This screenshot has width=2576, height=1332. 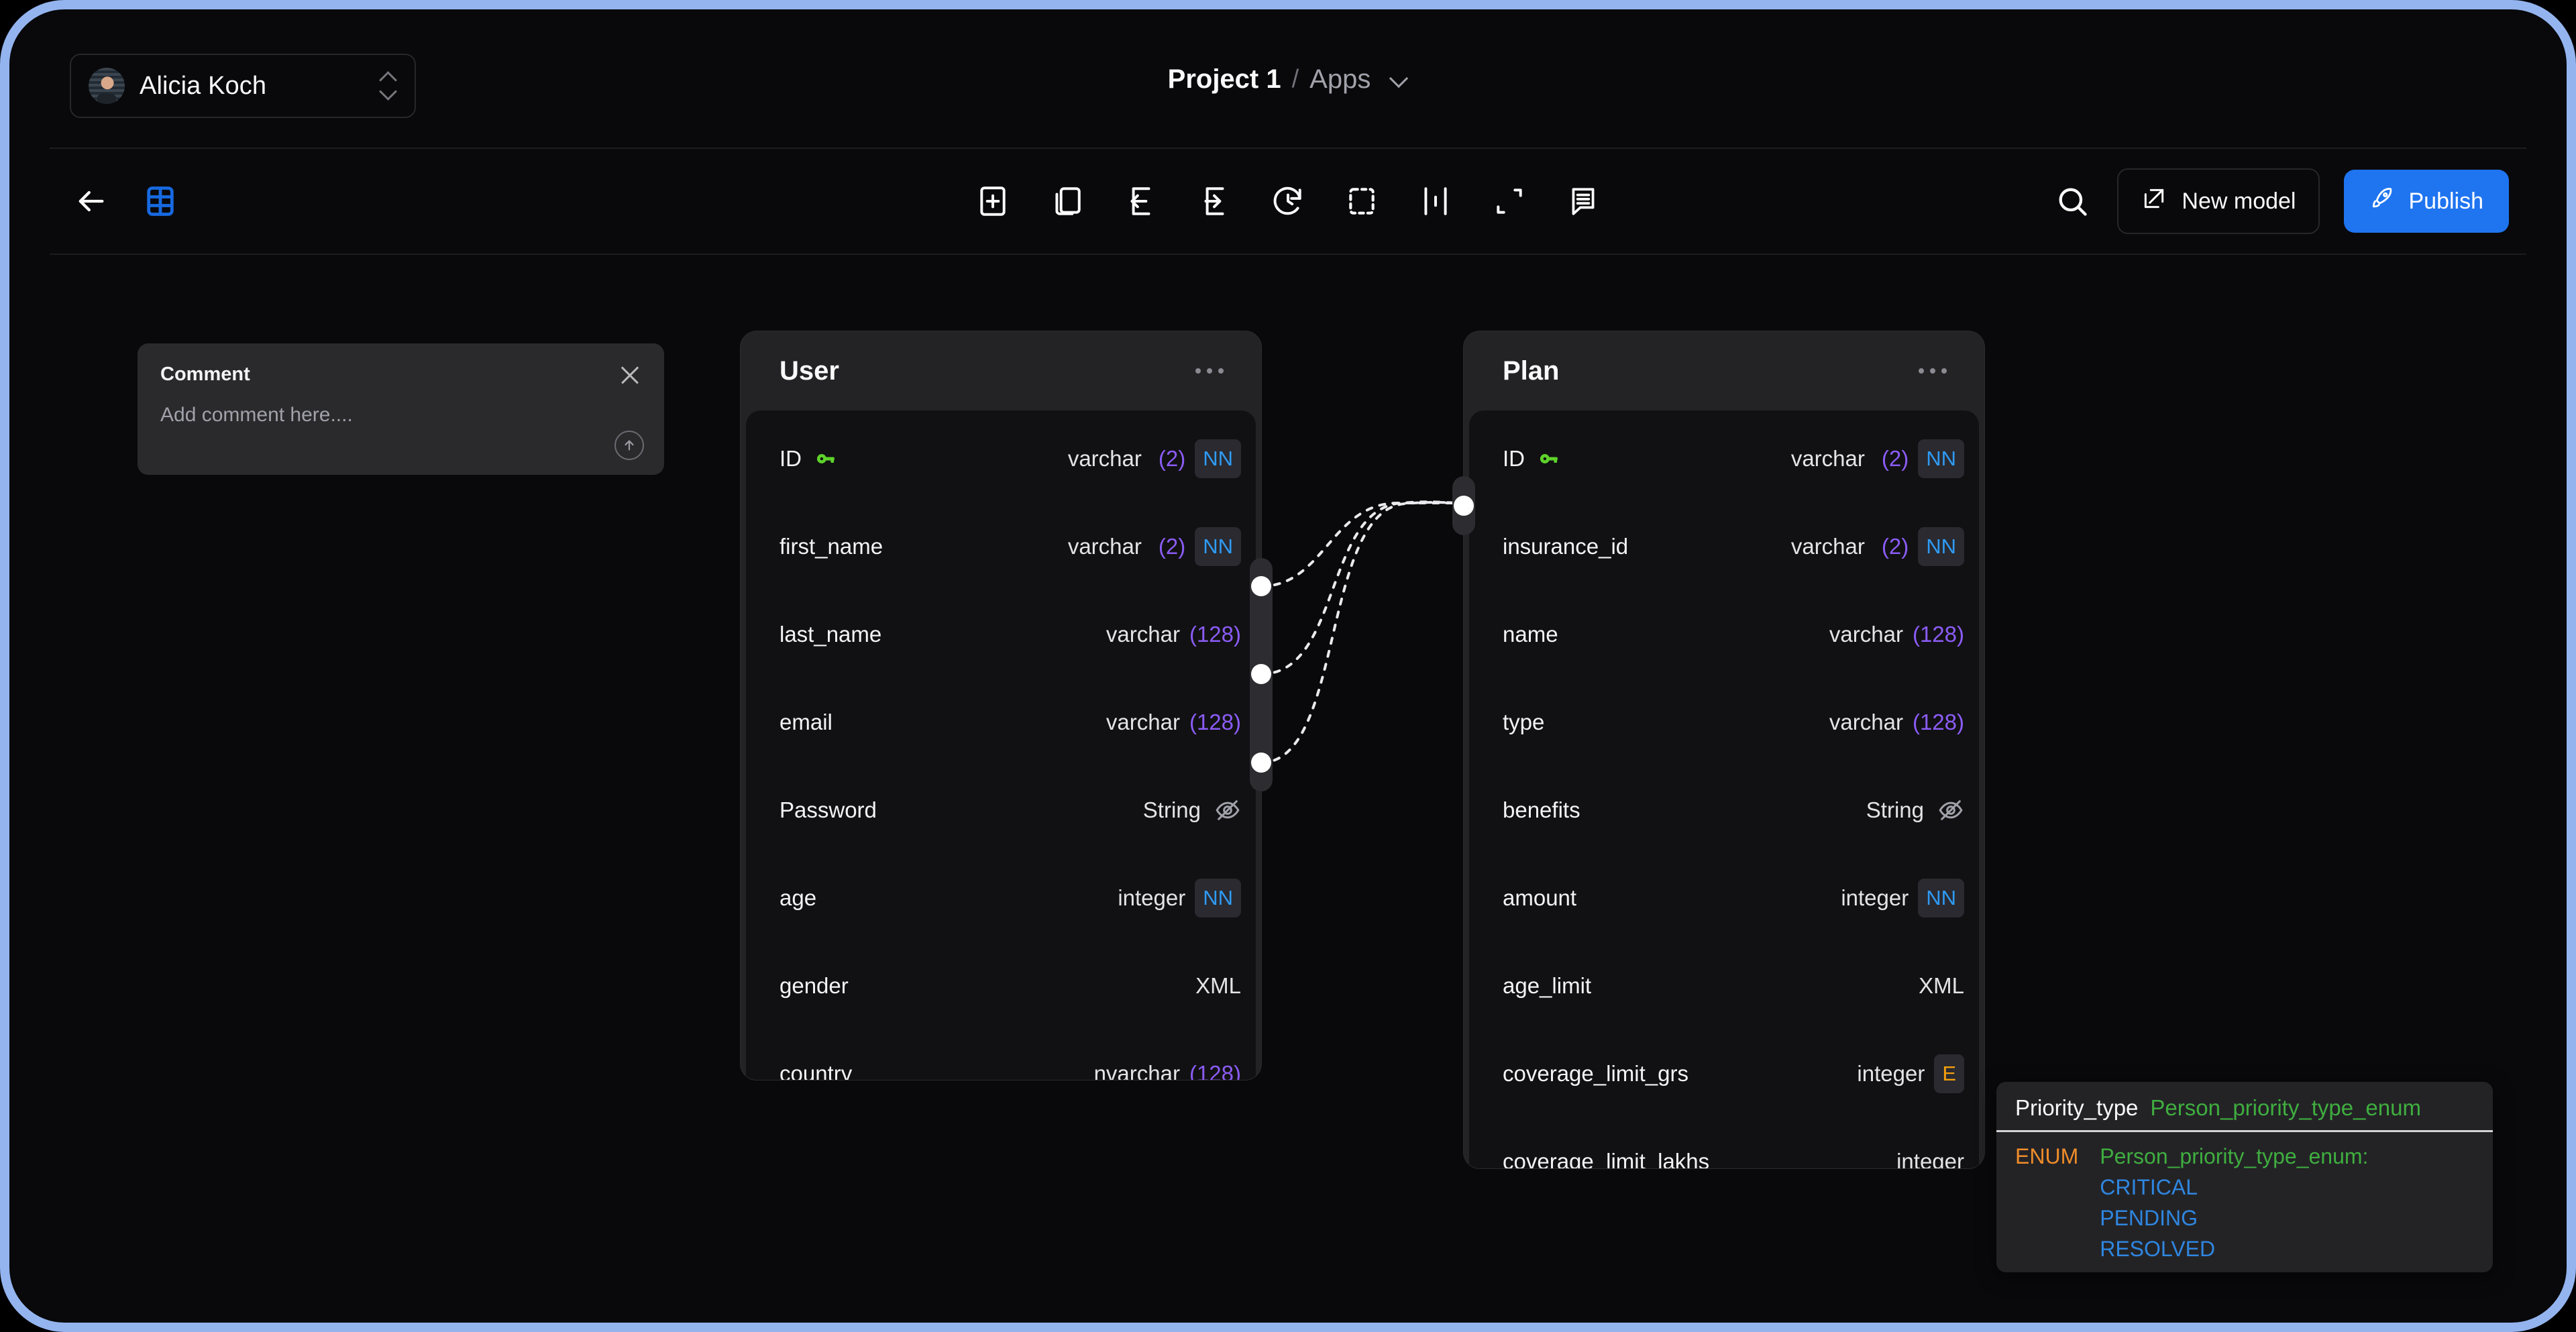 I want to click on table-row: insurance_id varchar (2) NN, so click(x=1724, y=546).